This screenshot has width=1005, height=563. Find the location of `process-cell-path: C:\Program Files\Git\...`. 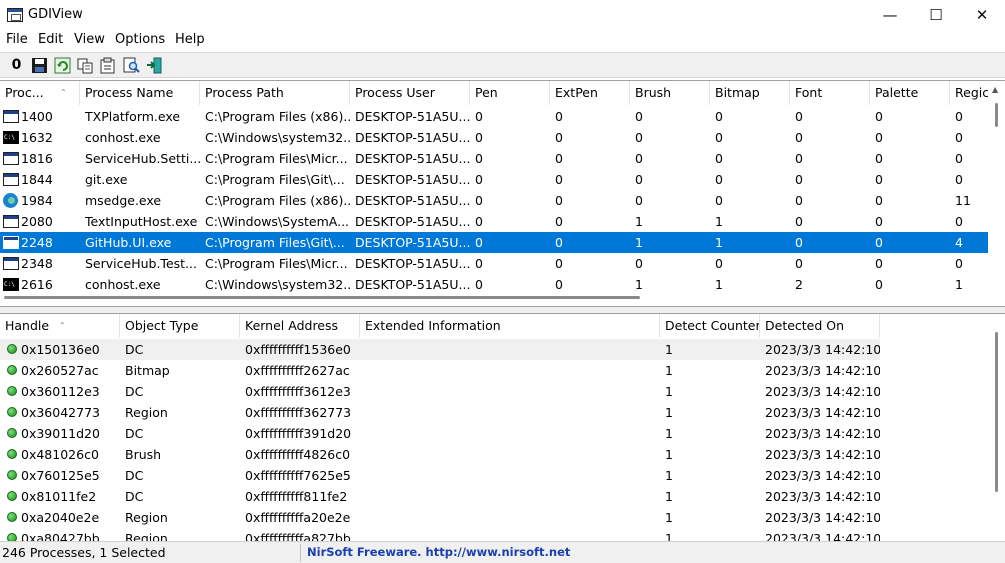

process-cell-path: C:\Program Files\Git\... is located at coordinates (275, 179).